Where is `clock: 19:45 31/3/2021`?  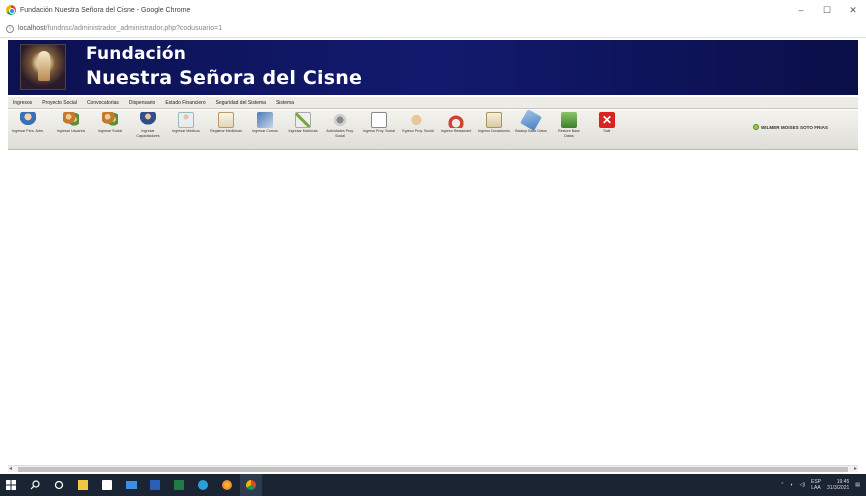
clock: 19:45 31/3/2021 is located at coordinates (838, 485).